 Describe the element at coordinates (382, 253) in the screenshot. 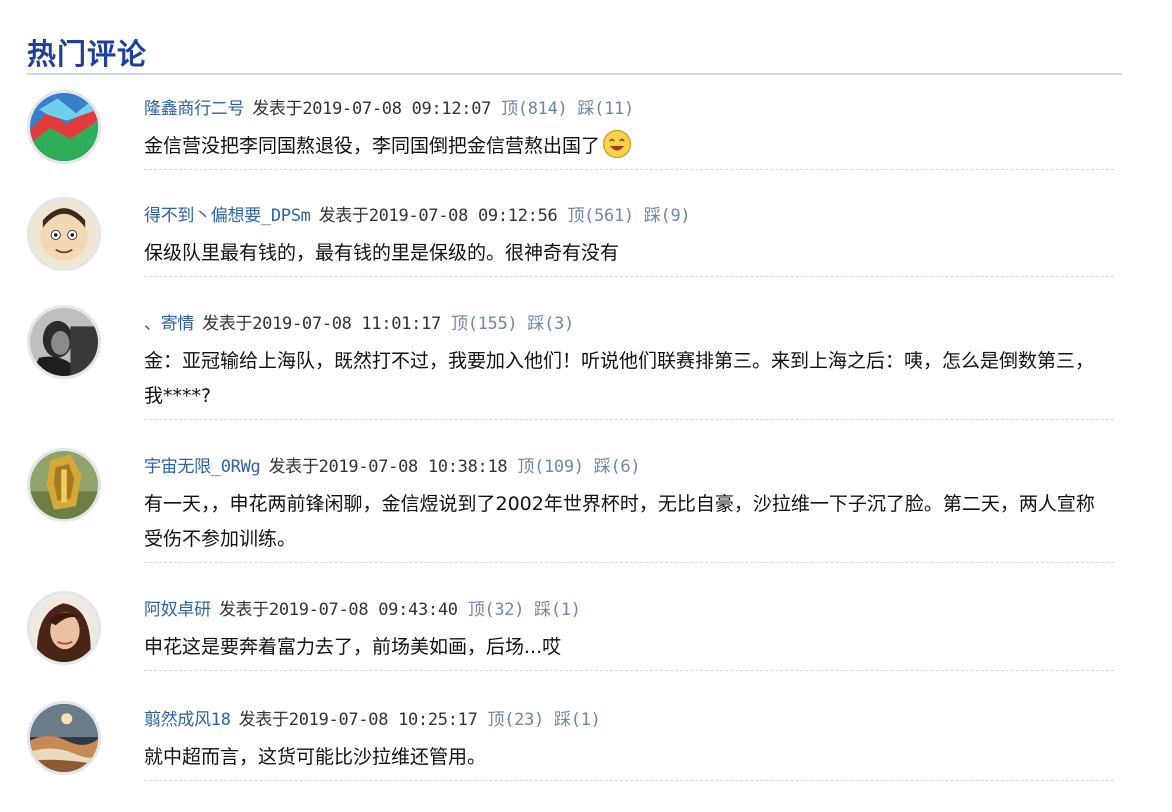

I see `comment-text: 保级队里最有钱的，最有钱的里是保级的。很神奇有没有` at that location.